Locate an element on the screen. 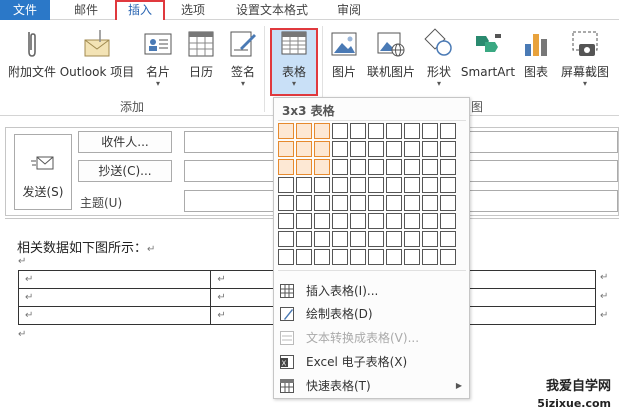 The image size is (619, 414). online-picture-button: 联机图片 is located at coordinates (391, 54).